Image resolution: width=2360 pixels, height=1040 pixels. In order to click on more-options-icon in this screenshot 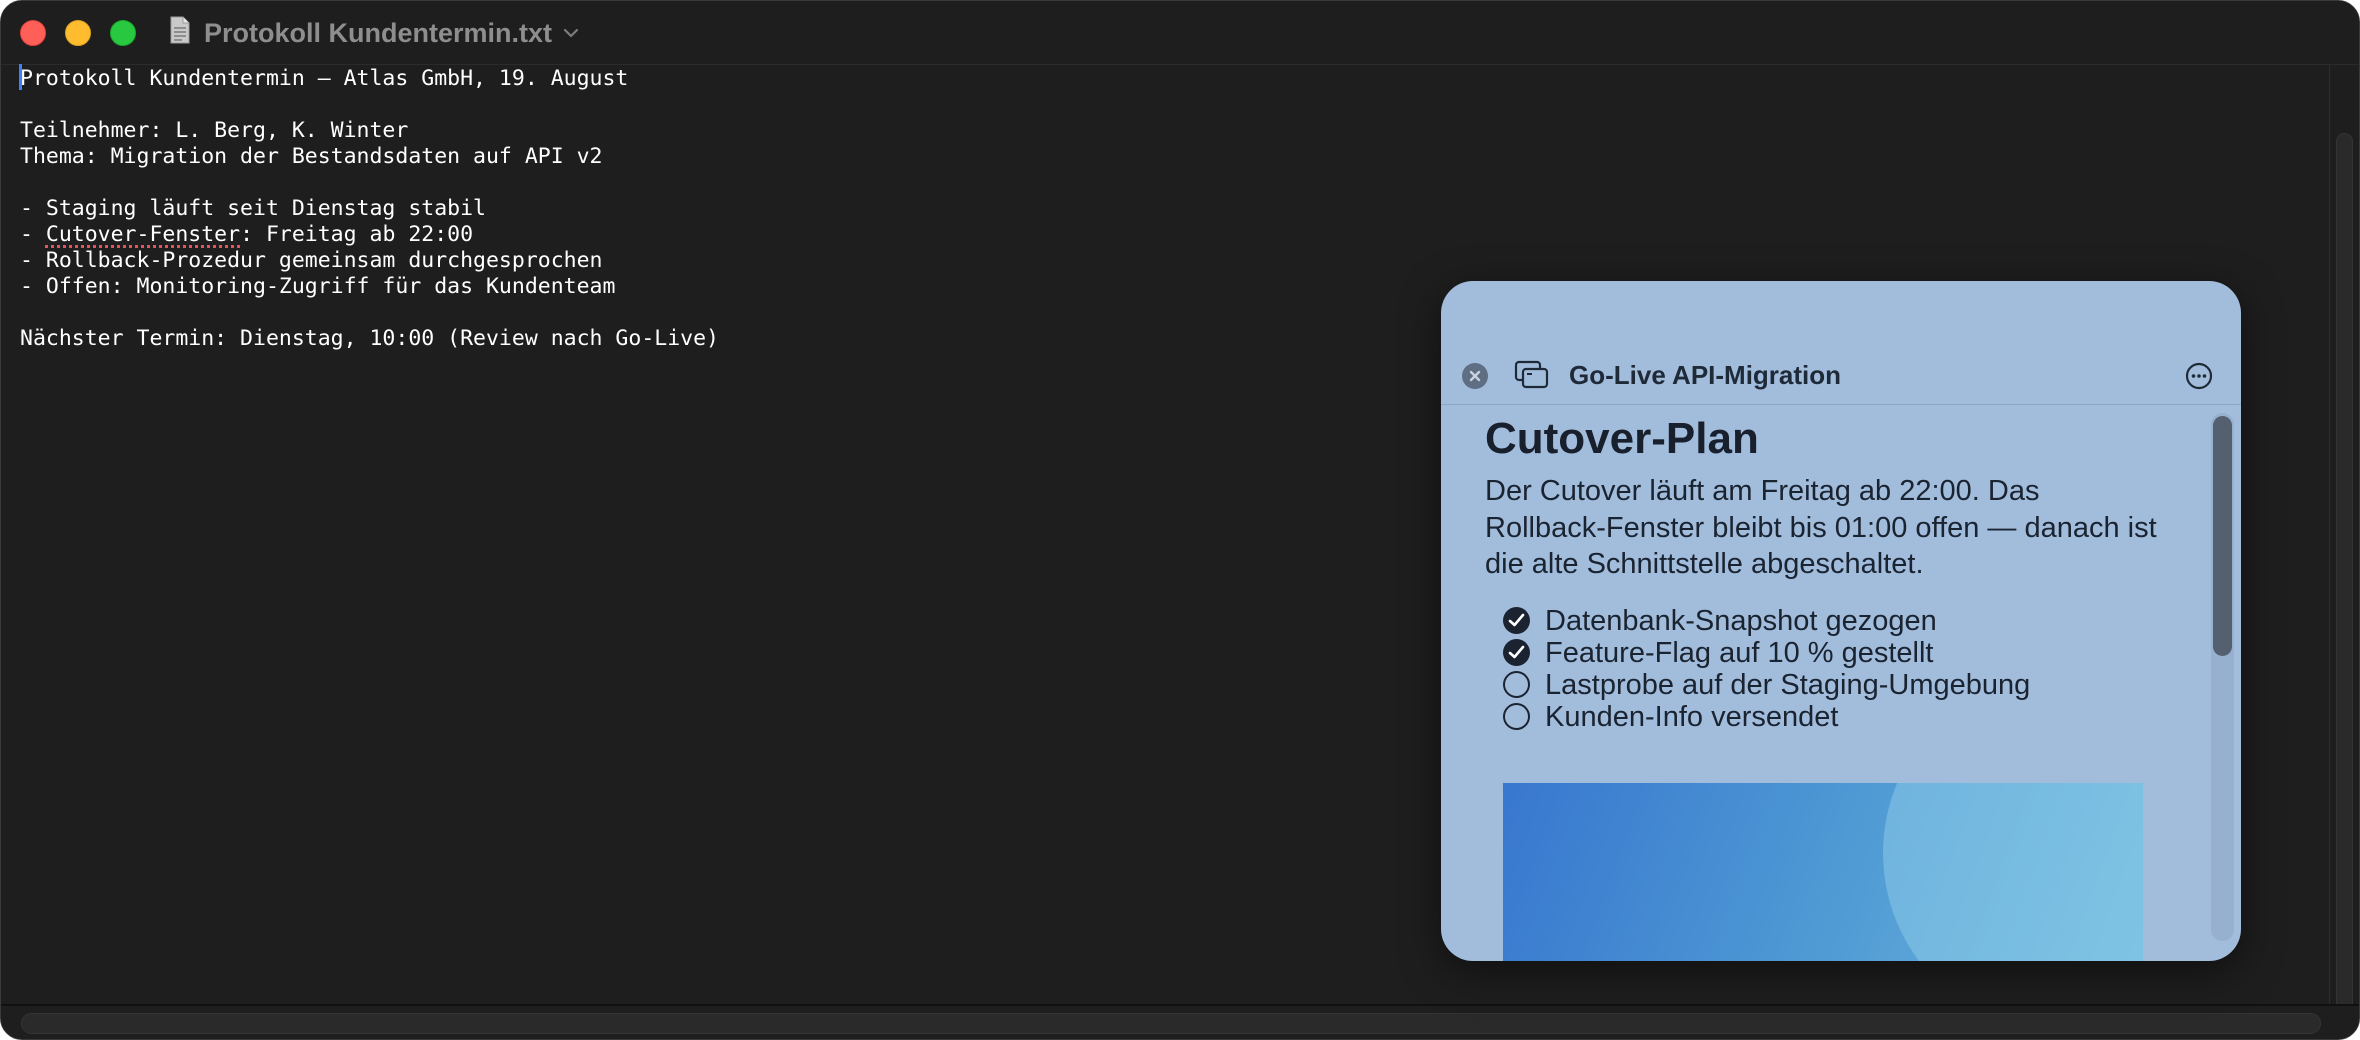, I will do `click(2199, 376)`.